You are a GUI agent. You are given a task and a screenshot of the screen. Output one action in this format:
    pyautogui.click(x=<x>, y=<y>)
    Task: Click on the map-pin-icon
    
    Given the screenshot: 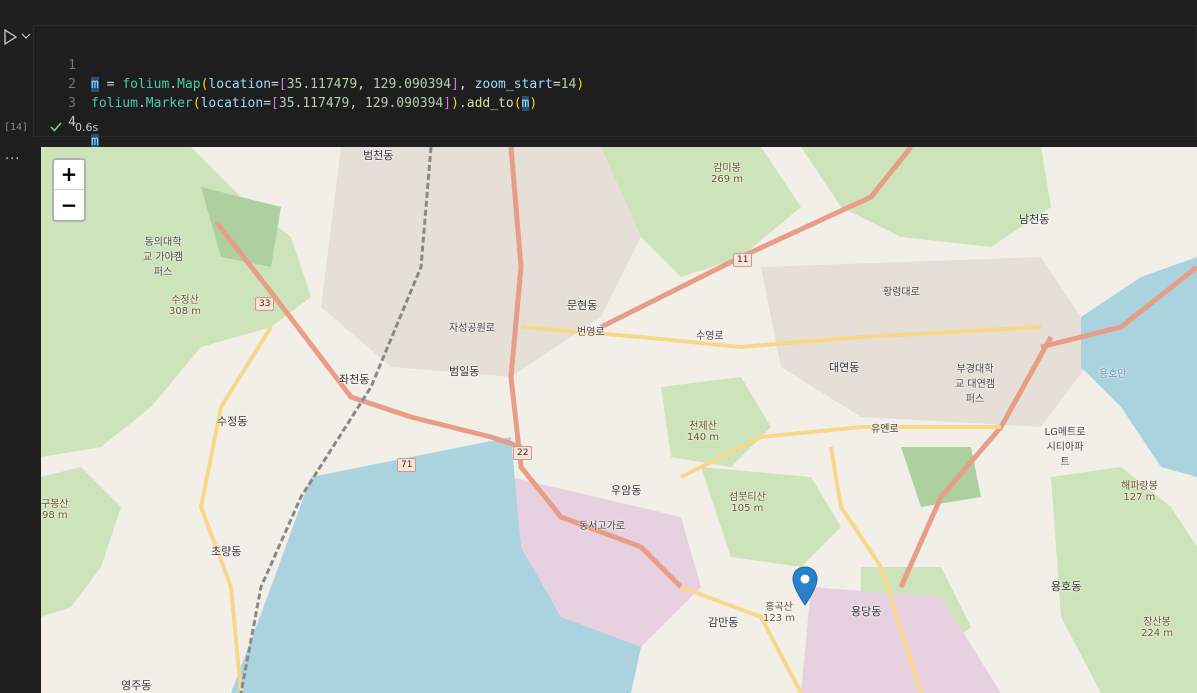 What is the action you would take?
    pyautogui.click(x=805, y=586)
    